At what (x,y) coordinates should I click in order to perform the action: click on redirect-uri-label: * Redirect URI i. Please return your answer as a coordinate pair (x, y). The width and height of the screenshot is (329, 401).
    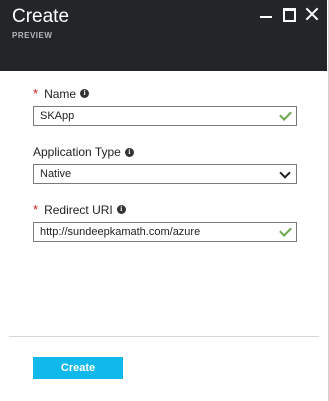
    Looking at the image, I should click on (79, 209).